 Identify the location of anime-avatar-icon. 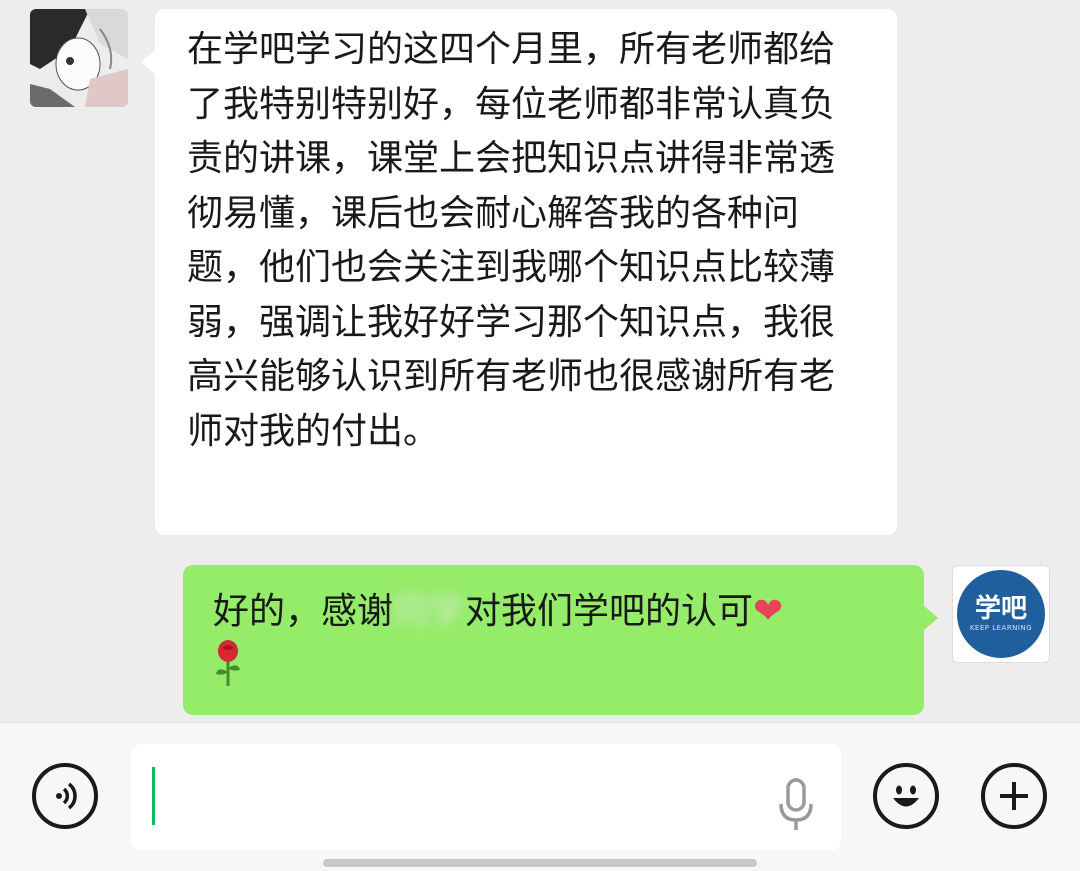
(79, 58).